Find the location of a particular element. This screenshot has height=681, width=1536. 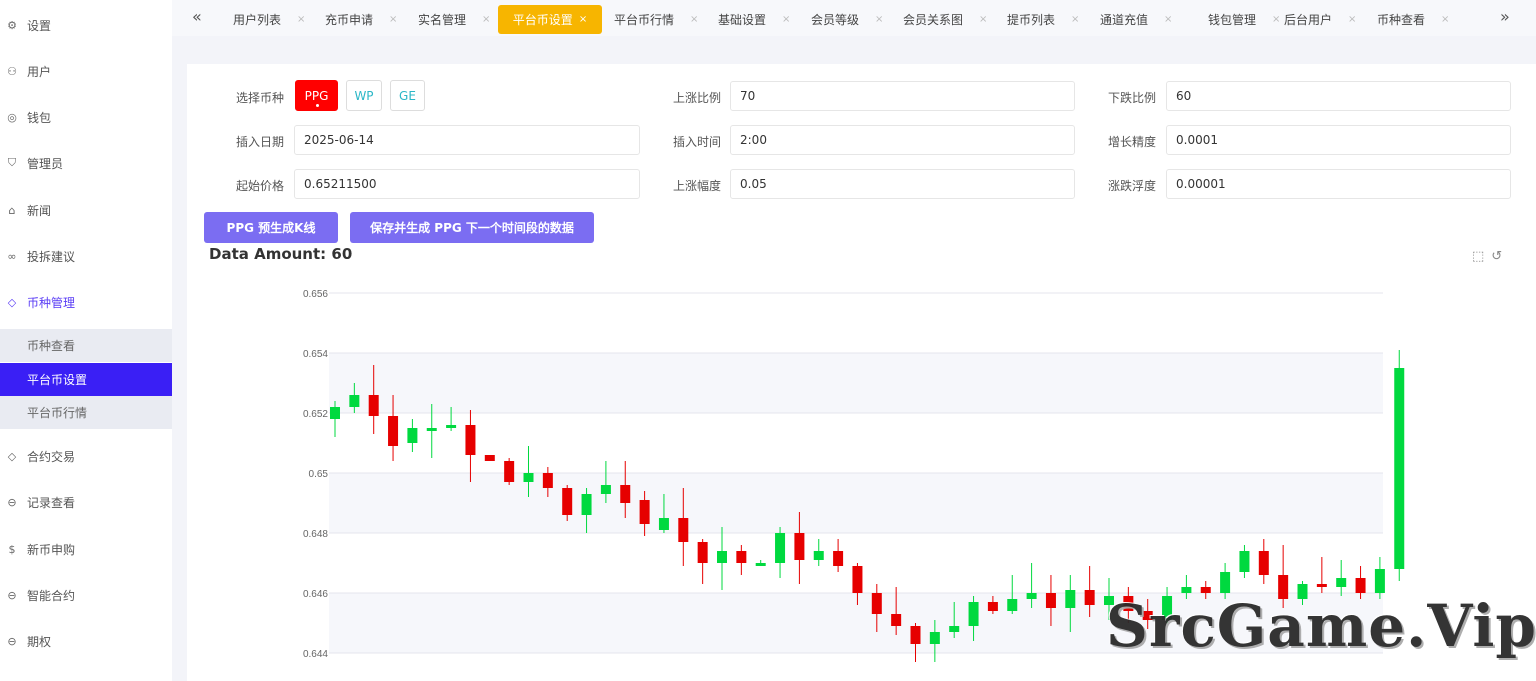

tab-7: 会员关系图 × is located at coordinates (945, 19).